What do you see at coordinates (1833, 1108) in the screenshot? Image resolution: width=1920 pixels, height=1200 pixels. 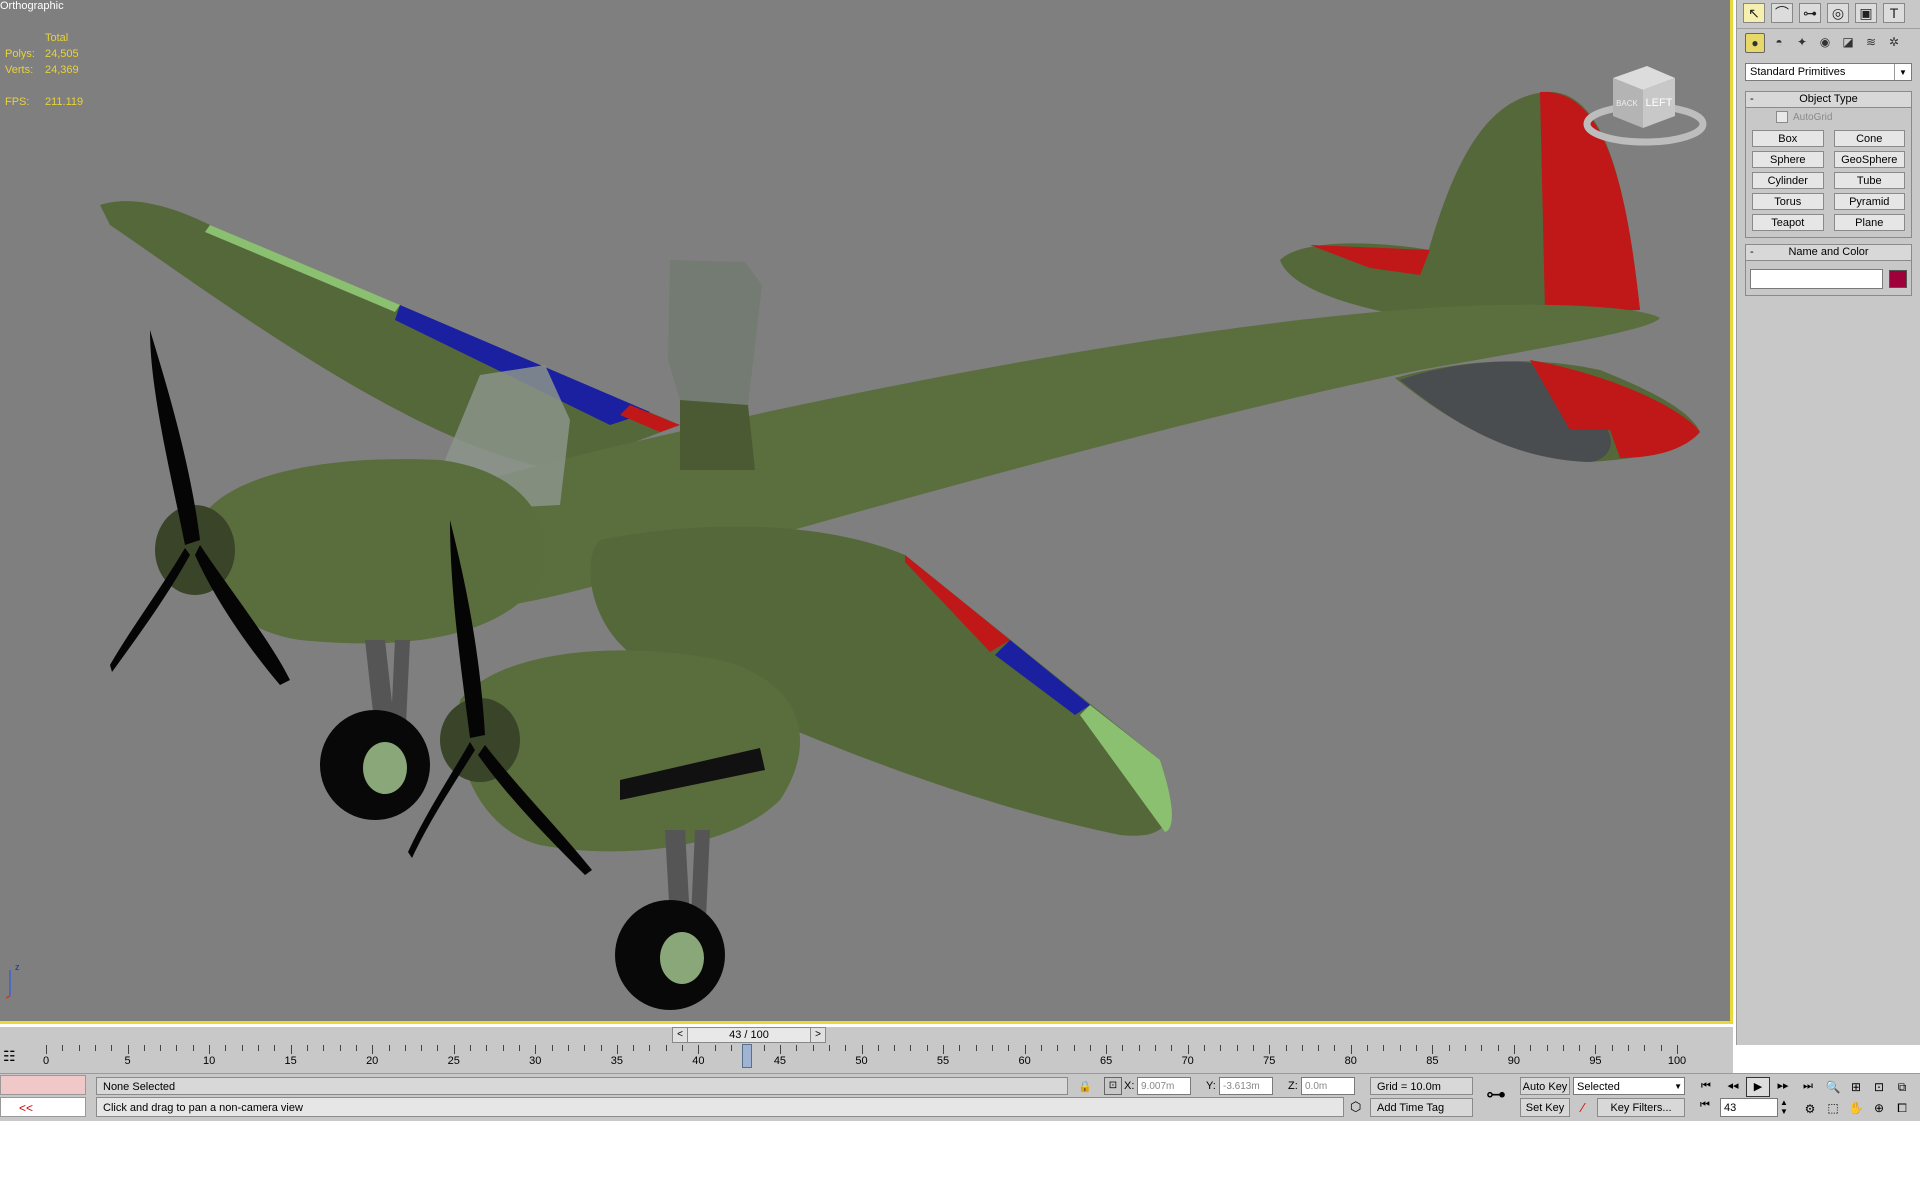 I see `zoom-region-icon: ⬚` at bounding box center [1833, 1108].